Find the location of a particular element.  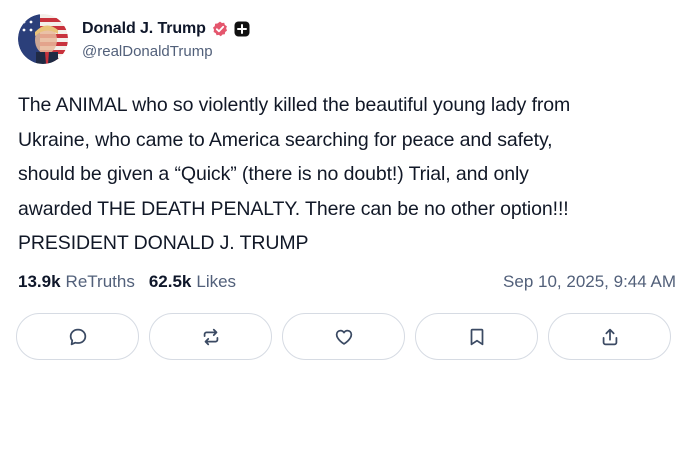

retruths-count: 13.9k is located at coordinates (39, 281).